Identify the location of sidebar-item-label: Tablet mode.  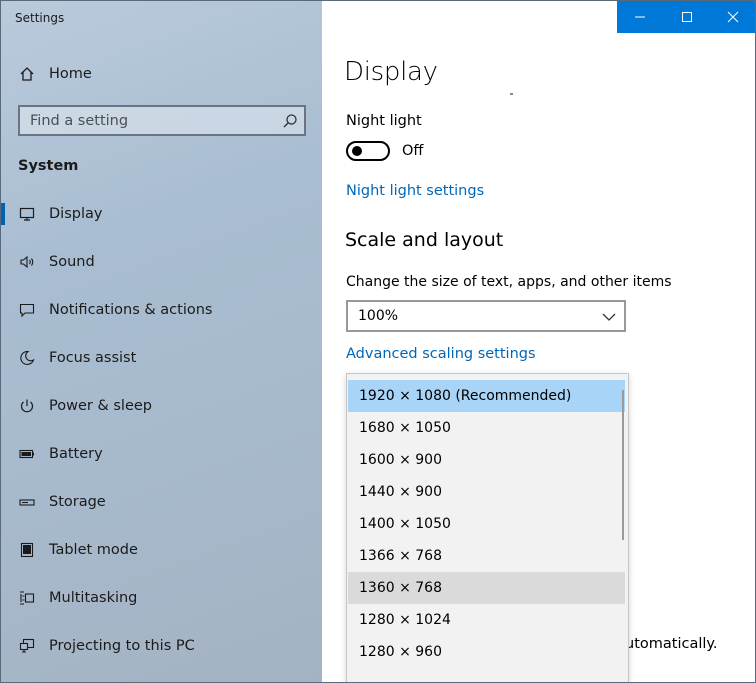
(93, 550).